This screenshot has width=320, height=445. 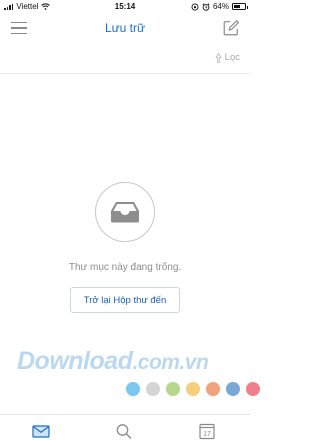 I want to click on page-title: Lưu trữ, so click(x=125, y=28).